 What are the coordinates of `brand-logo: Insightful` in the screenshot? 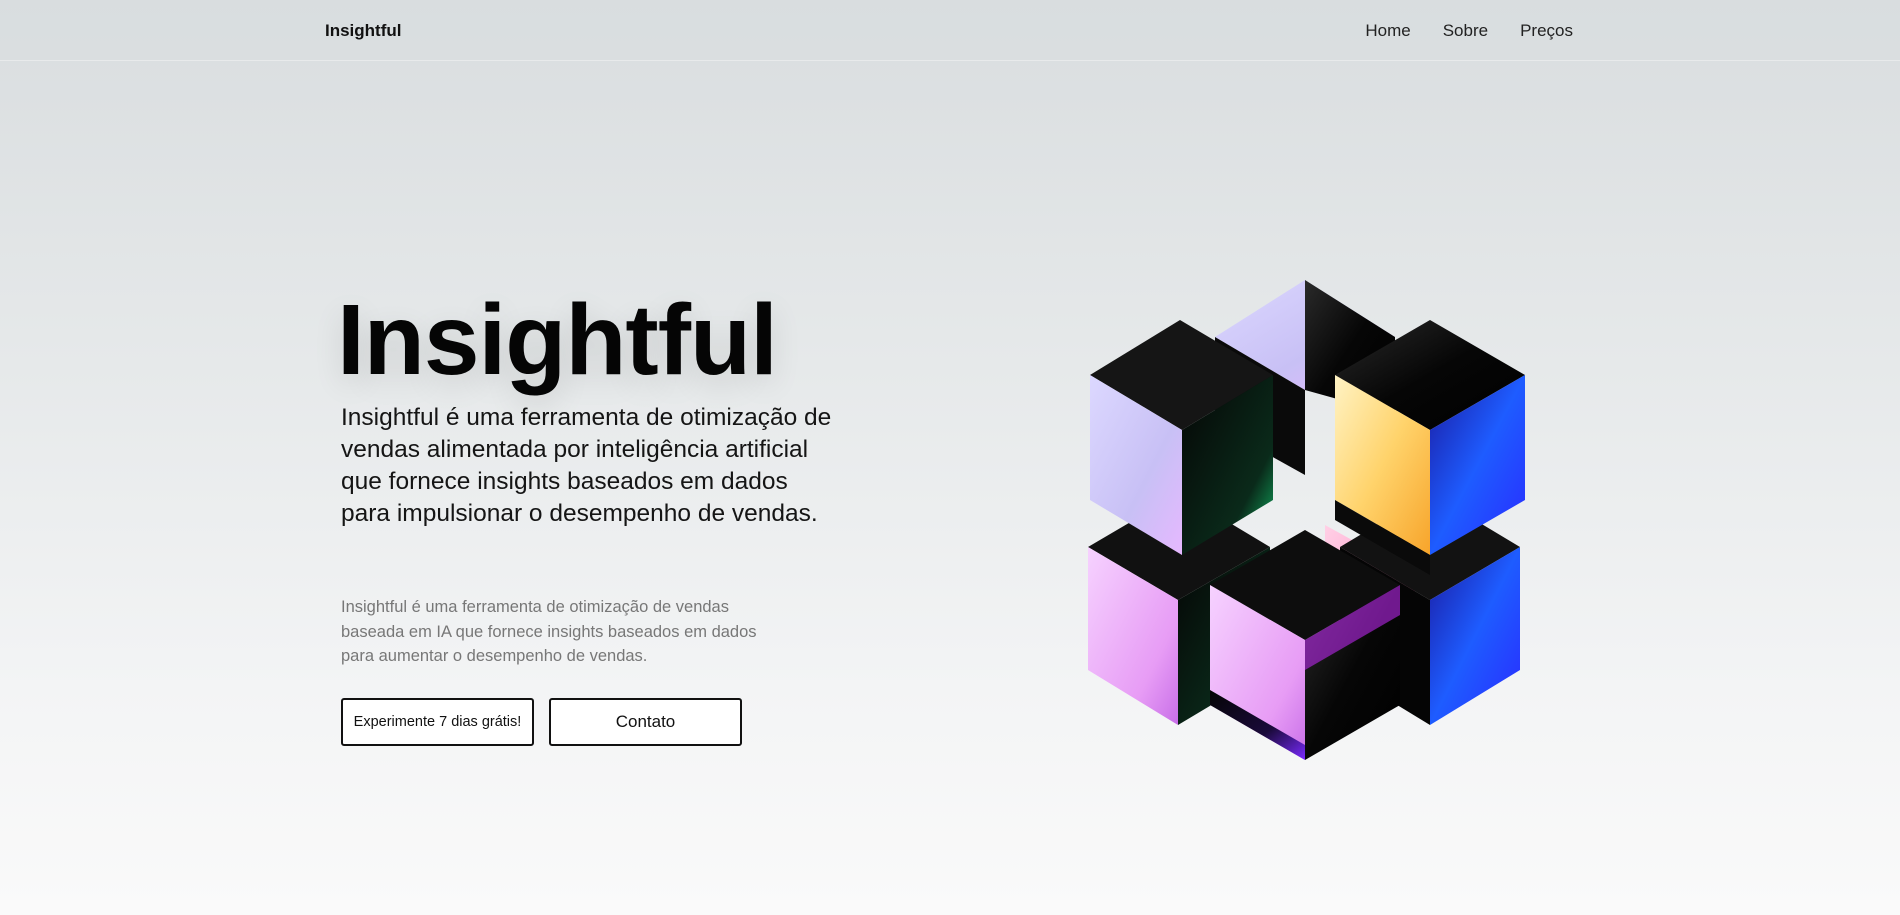 It's located at (363, 31).